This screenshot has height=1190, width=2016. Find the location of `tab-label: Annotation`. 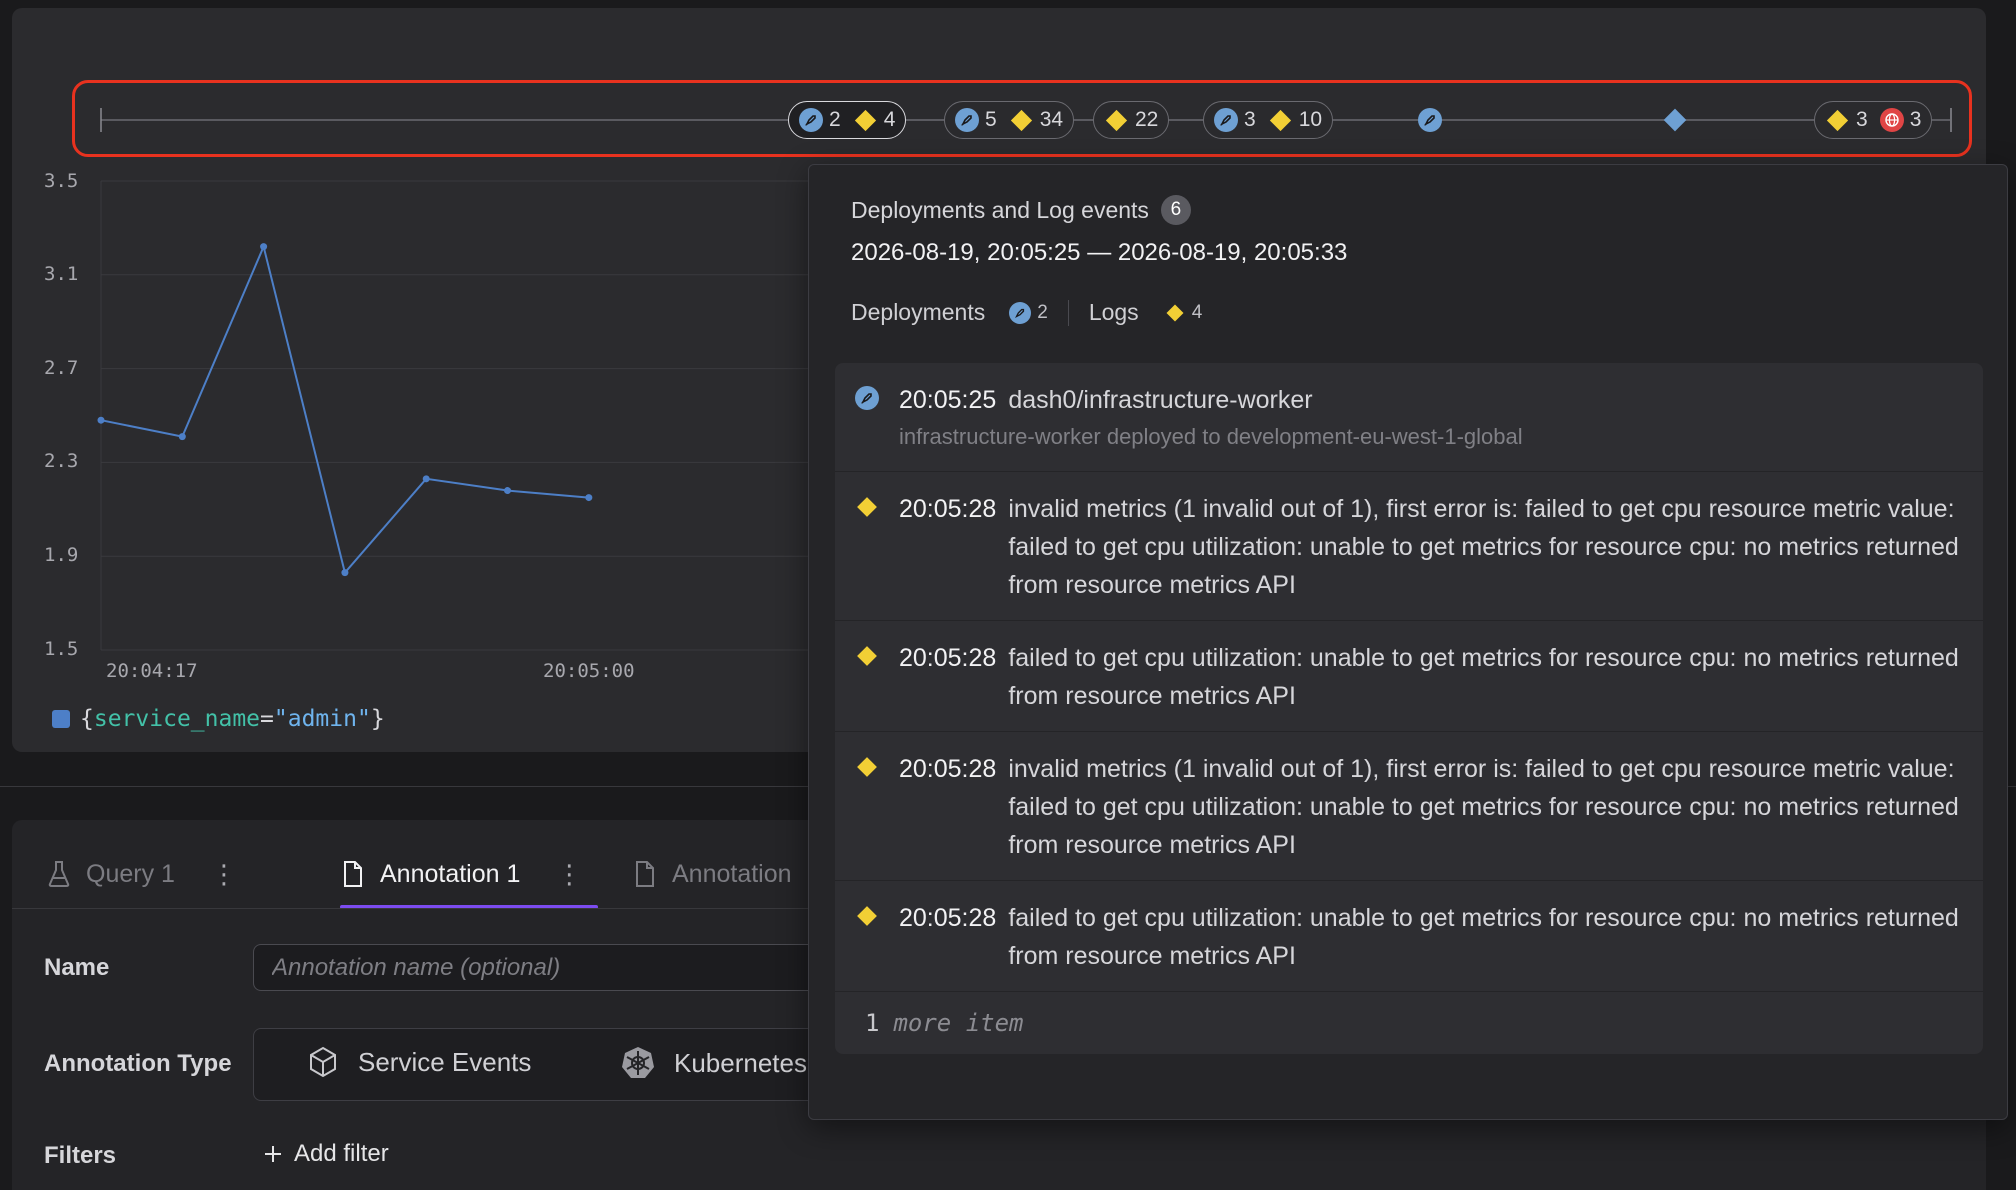

tab-label: Annotation is located at coordinates (732, 873).